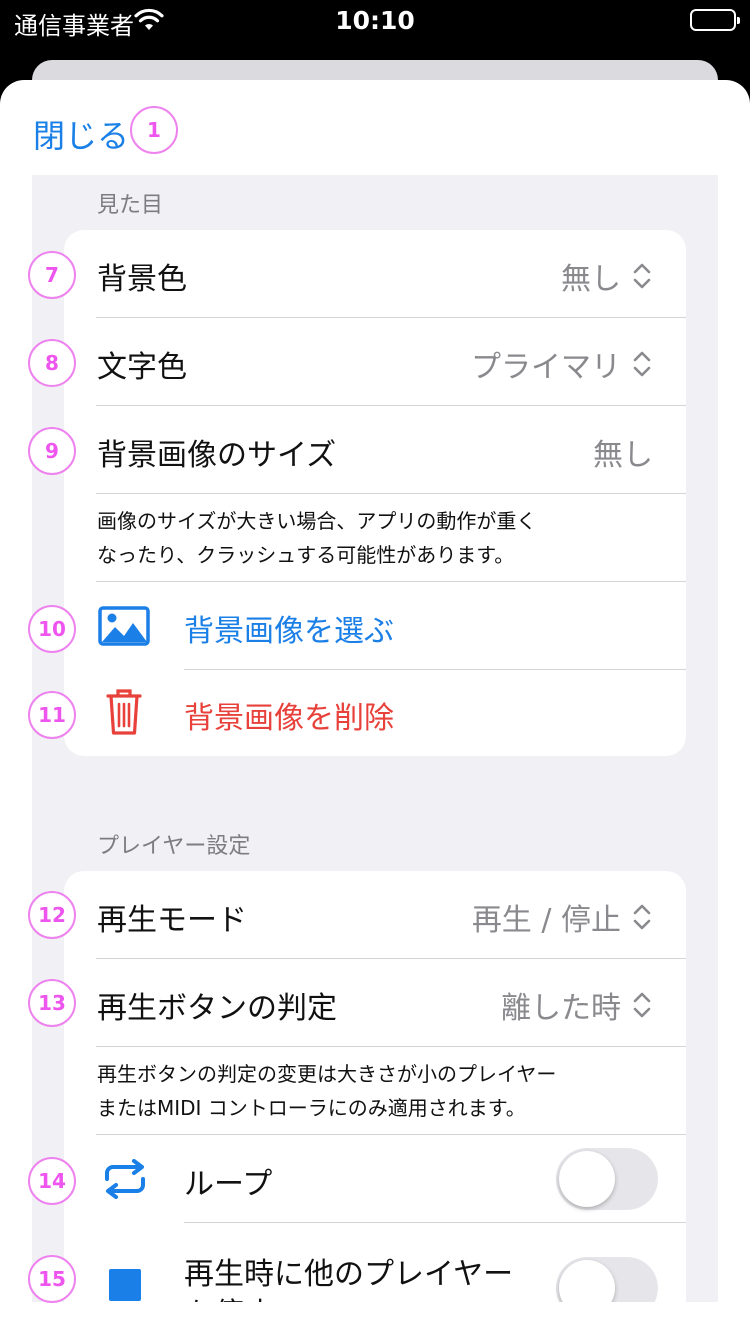  I want to click on text-color-value-text: プライマリ, so click(546, 367).